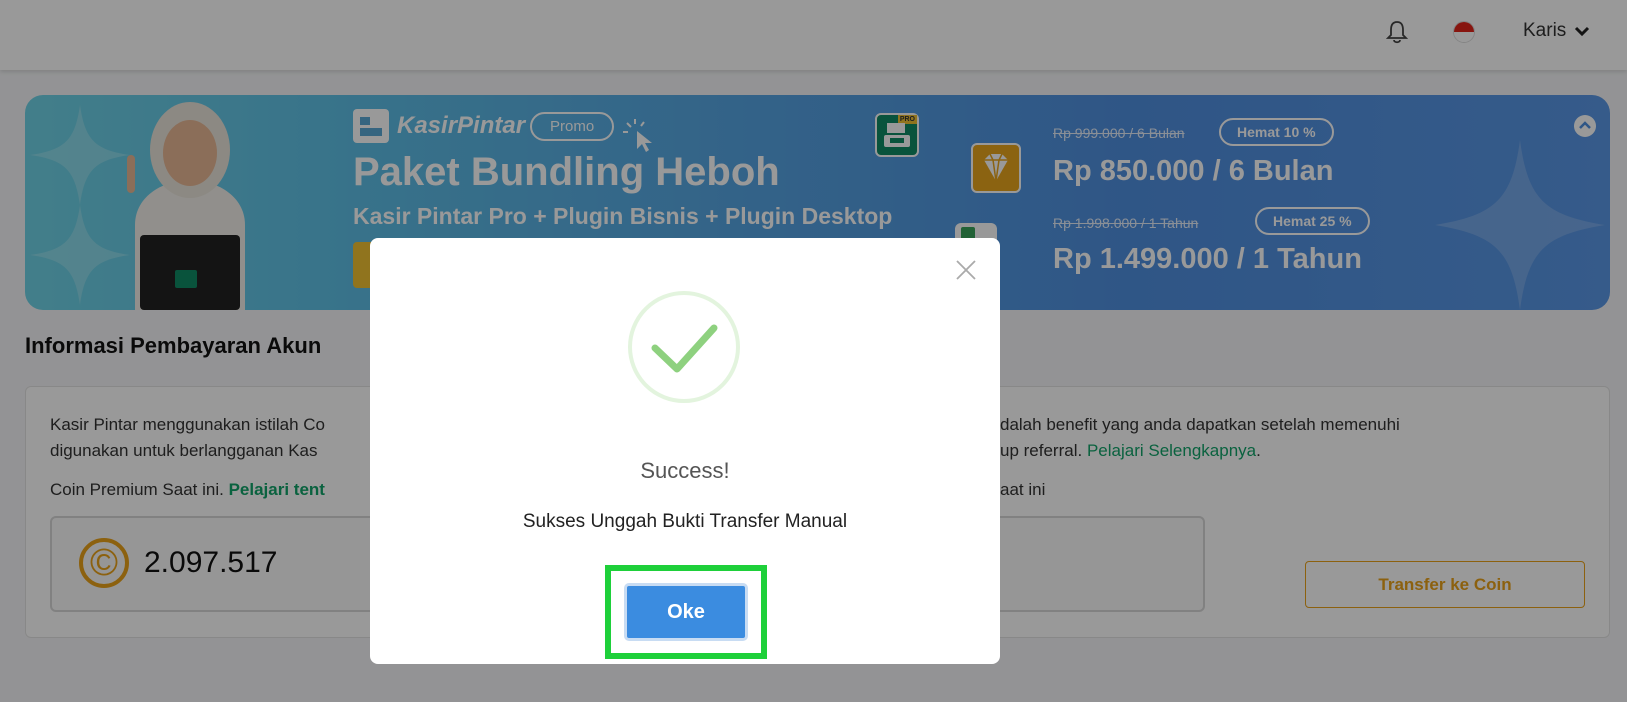  I want to click on success-check-icon, so click(684, 347).